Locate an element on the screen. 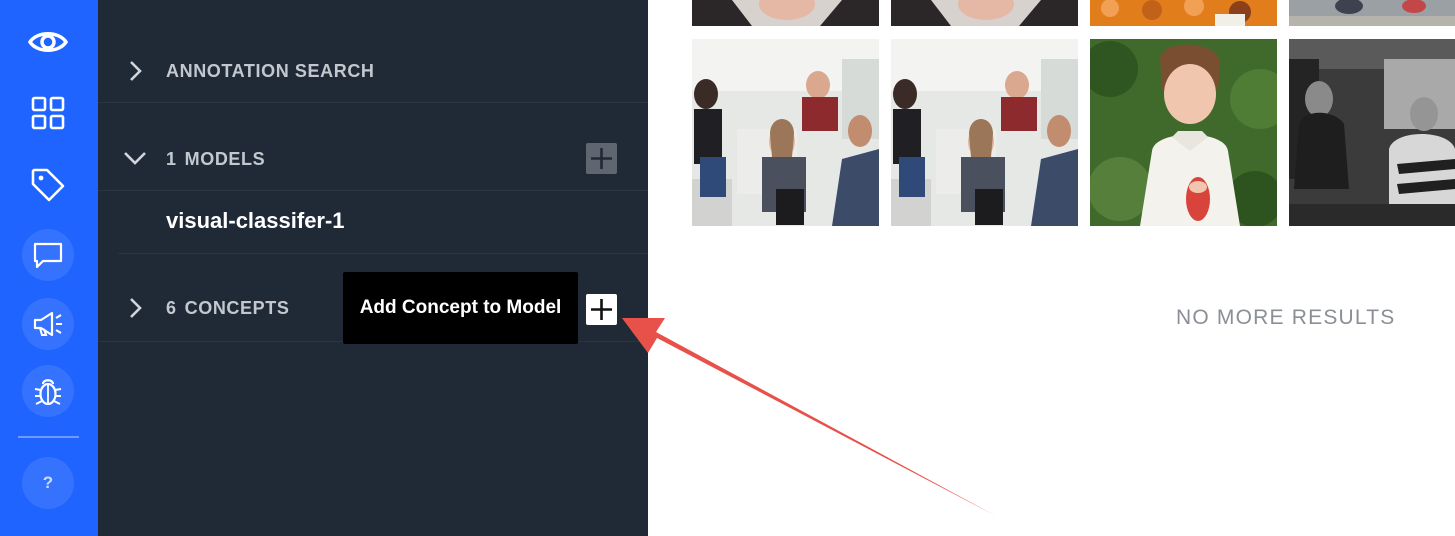  models-section-header: 1 MODELS is located at coordinates (373, 147).